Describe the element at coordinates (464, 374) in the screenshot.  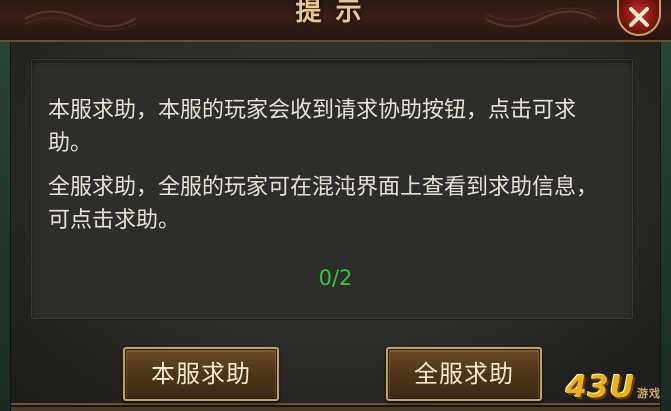
I see `all-server-help-button: 全服求助` at that location.